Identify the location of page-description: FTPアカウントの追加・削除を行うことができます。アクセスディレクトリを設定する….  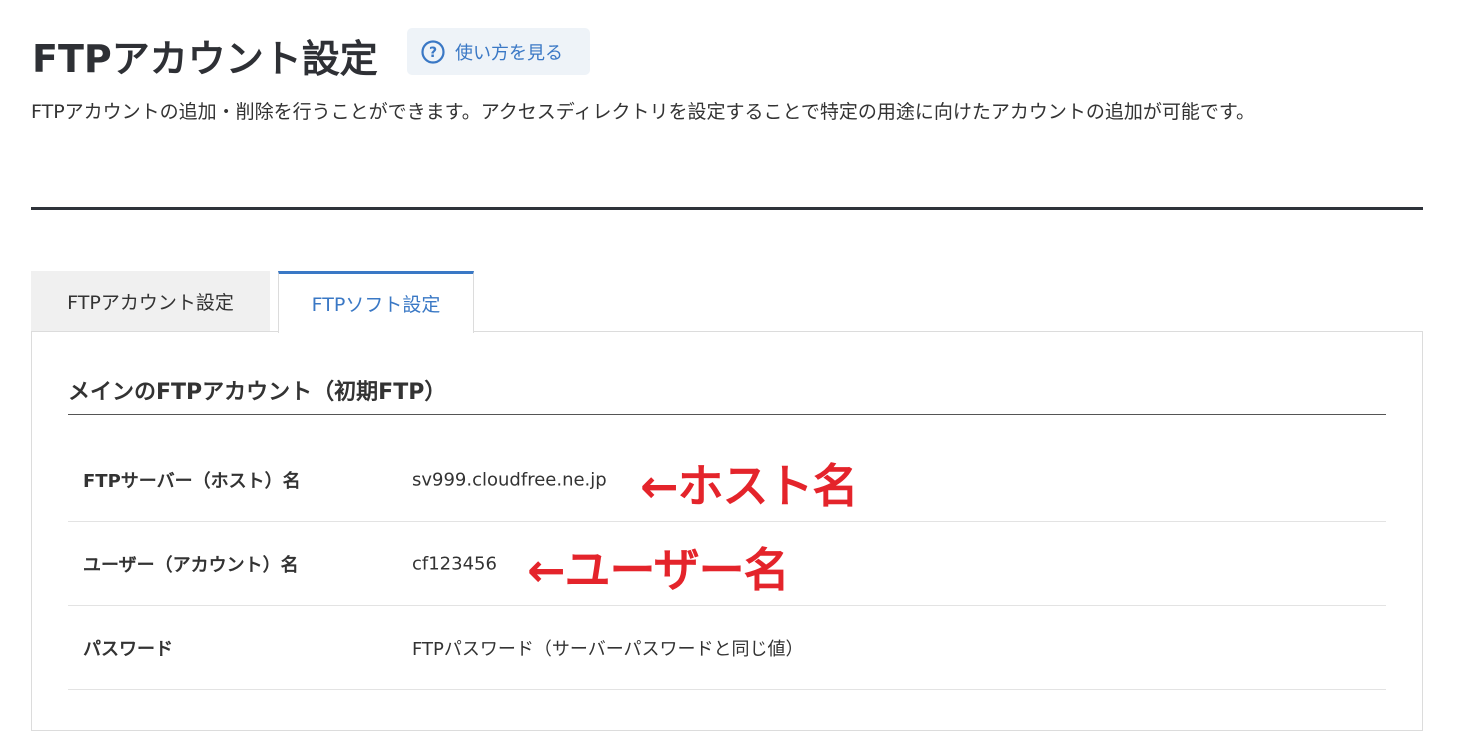
(643, 112).